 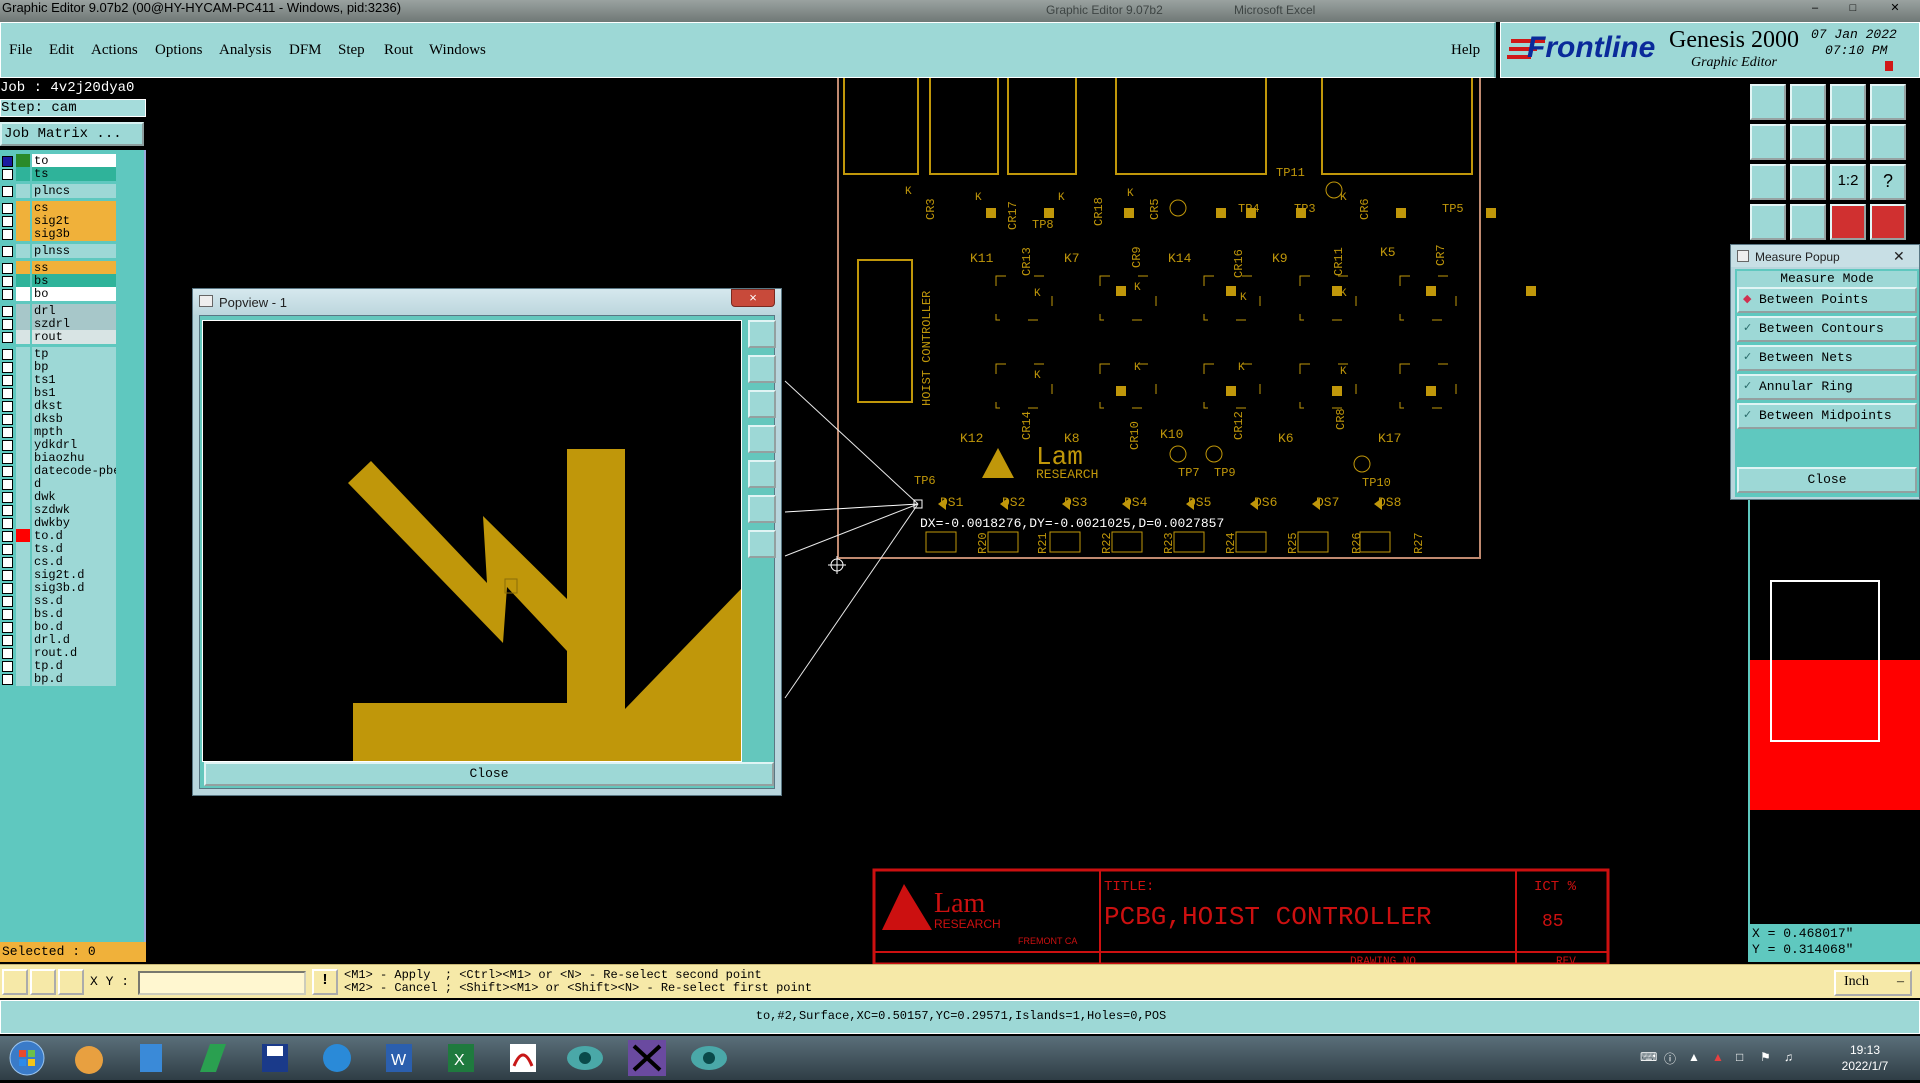 What do you see at coordinates (59, 536) in the screenshot?
I see `layer-row: to.d` at bounding box center [59, 536].